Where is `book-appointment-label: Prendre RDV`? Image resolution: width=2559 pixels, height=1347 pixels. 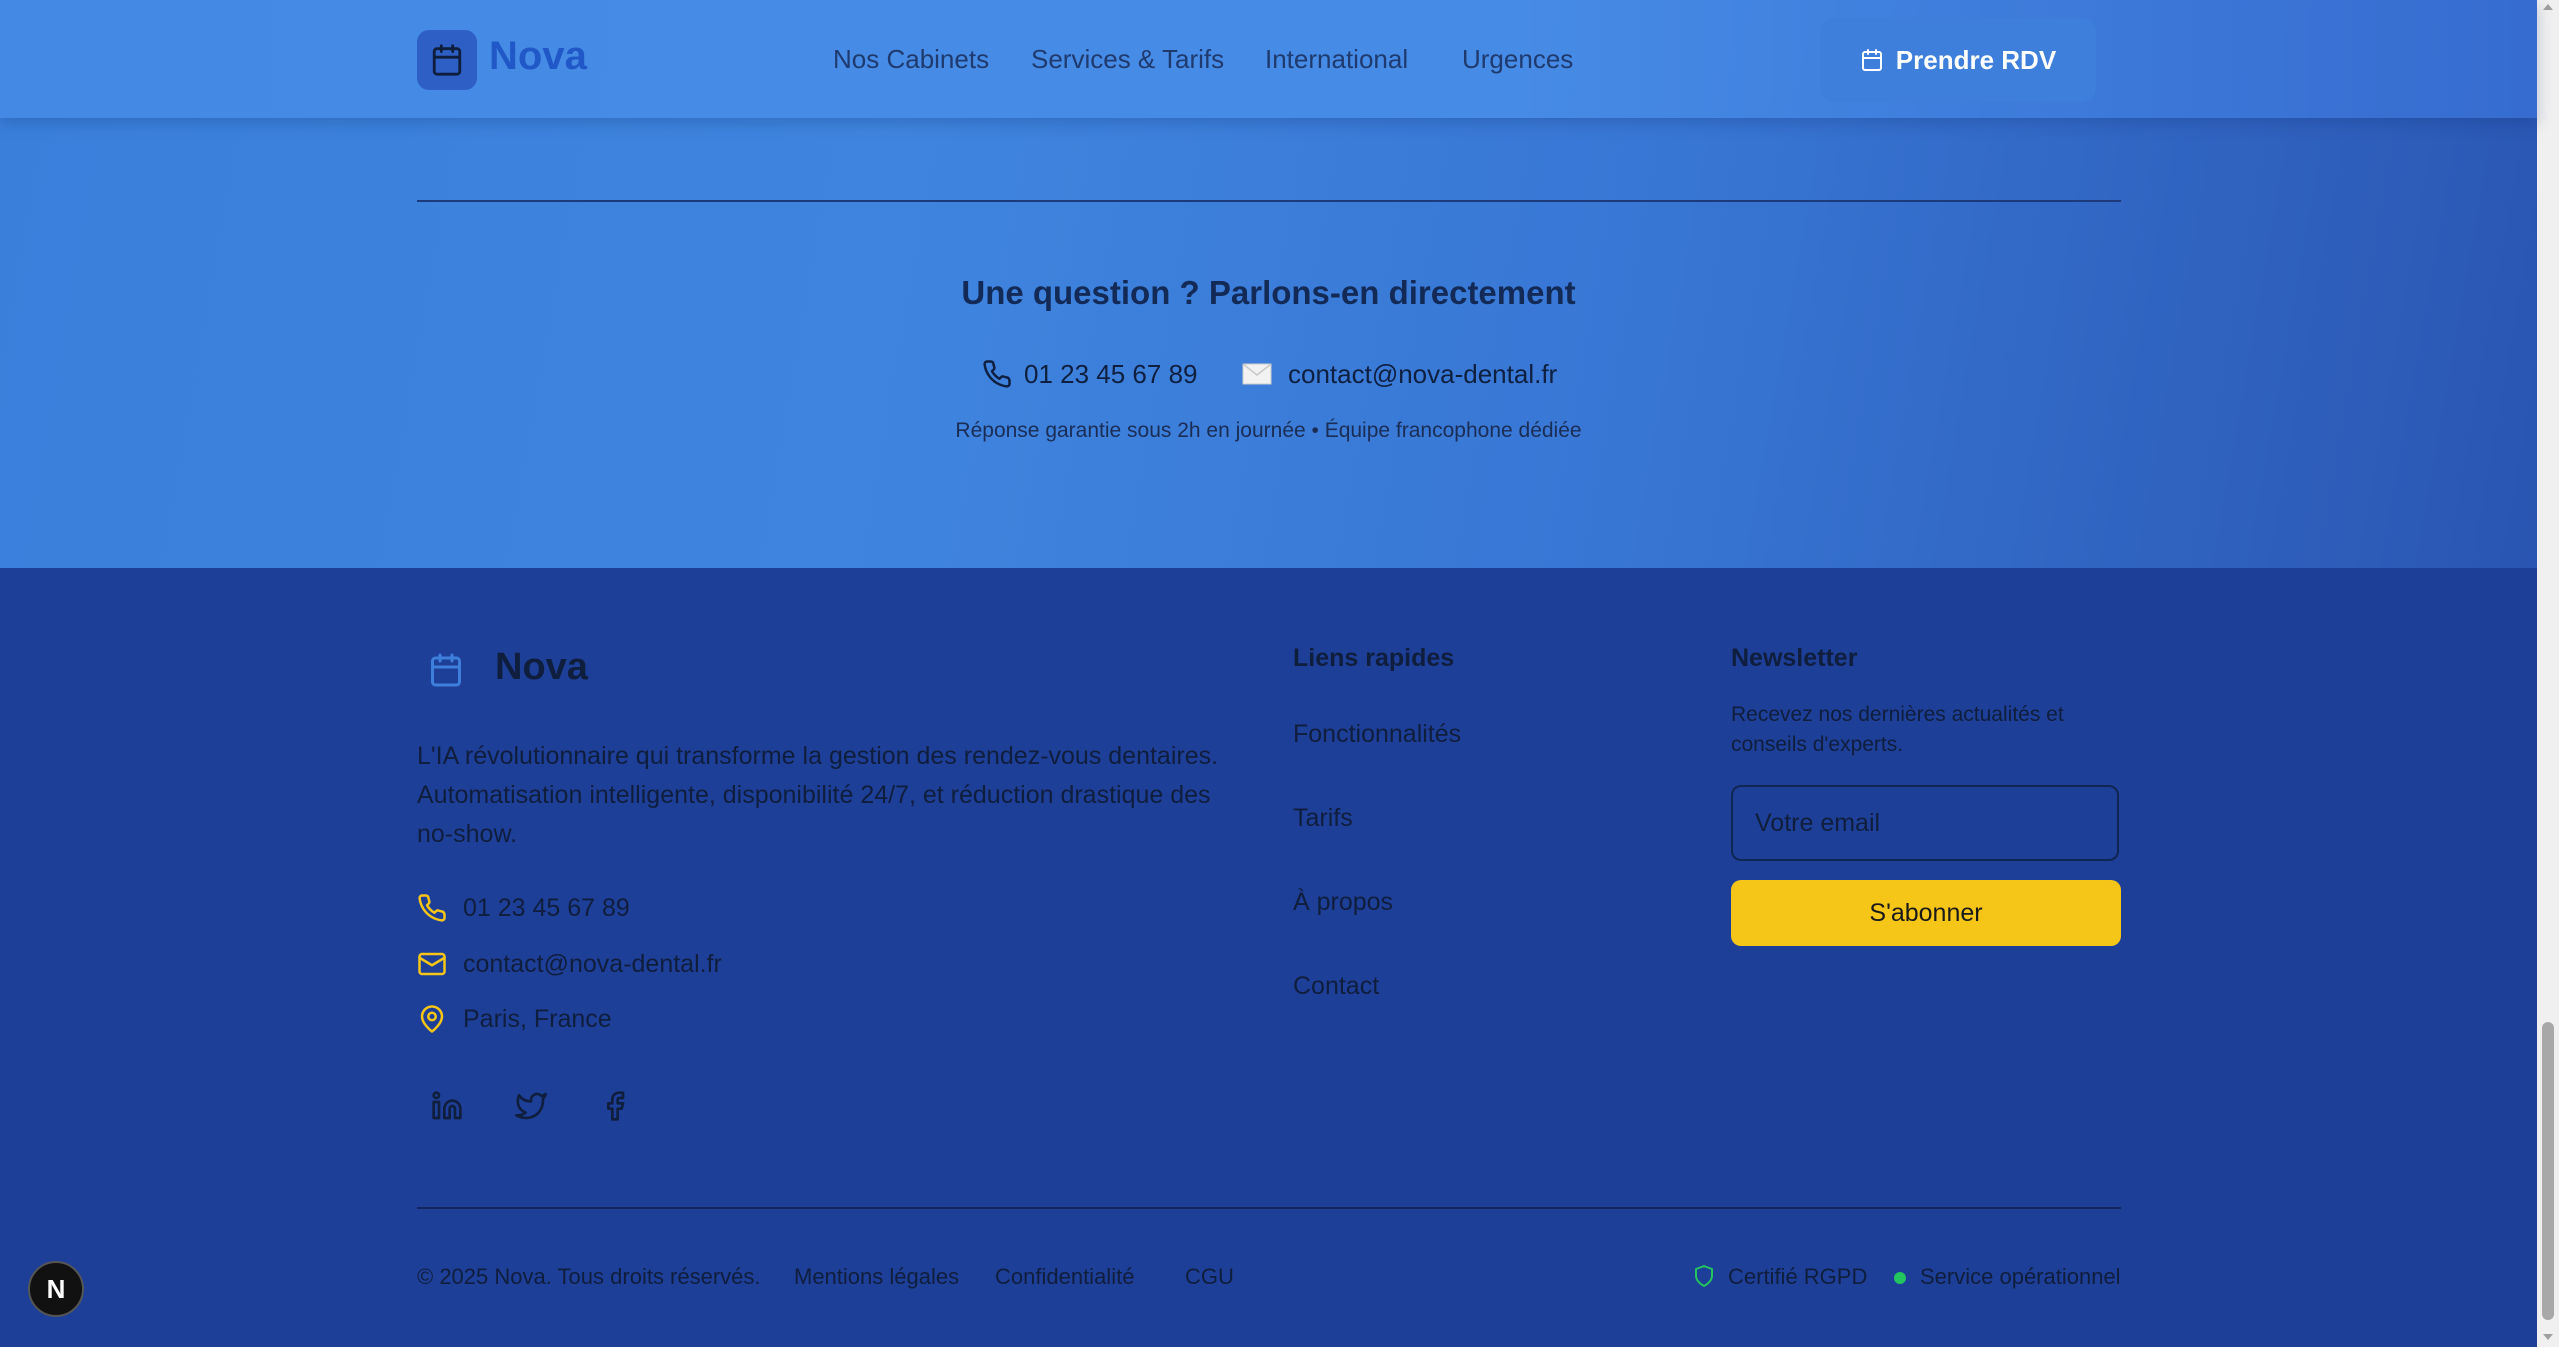
book-appointment-label: Prendre RDV is located at coordinates (1976, 59).